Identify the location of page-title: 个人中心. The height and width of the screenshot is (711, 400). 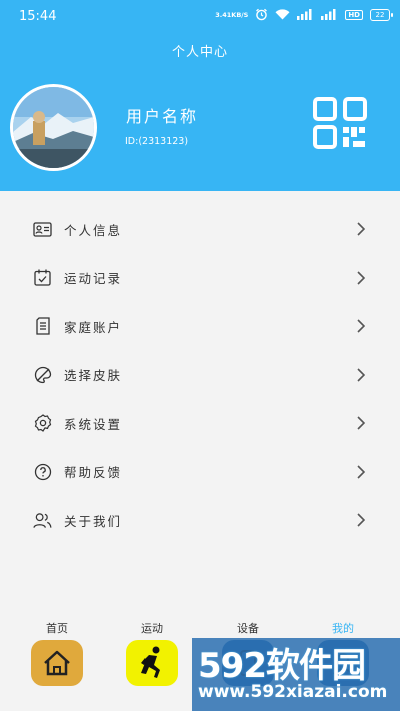
(199, 52).